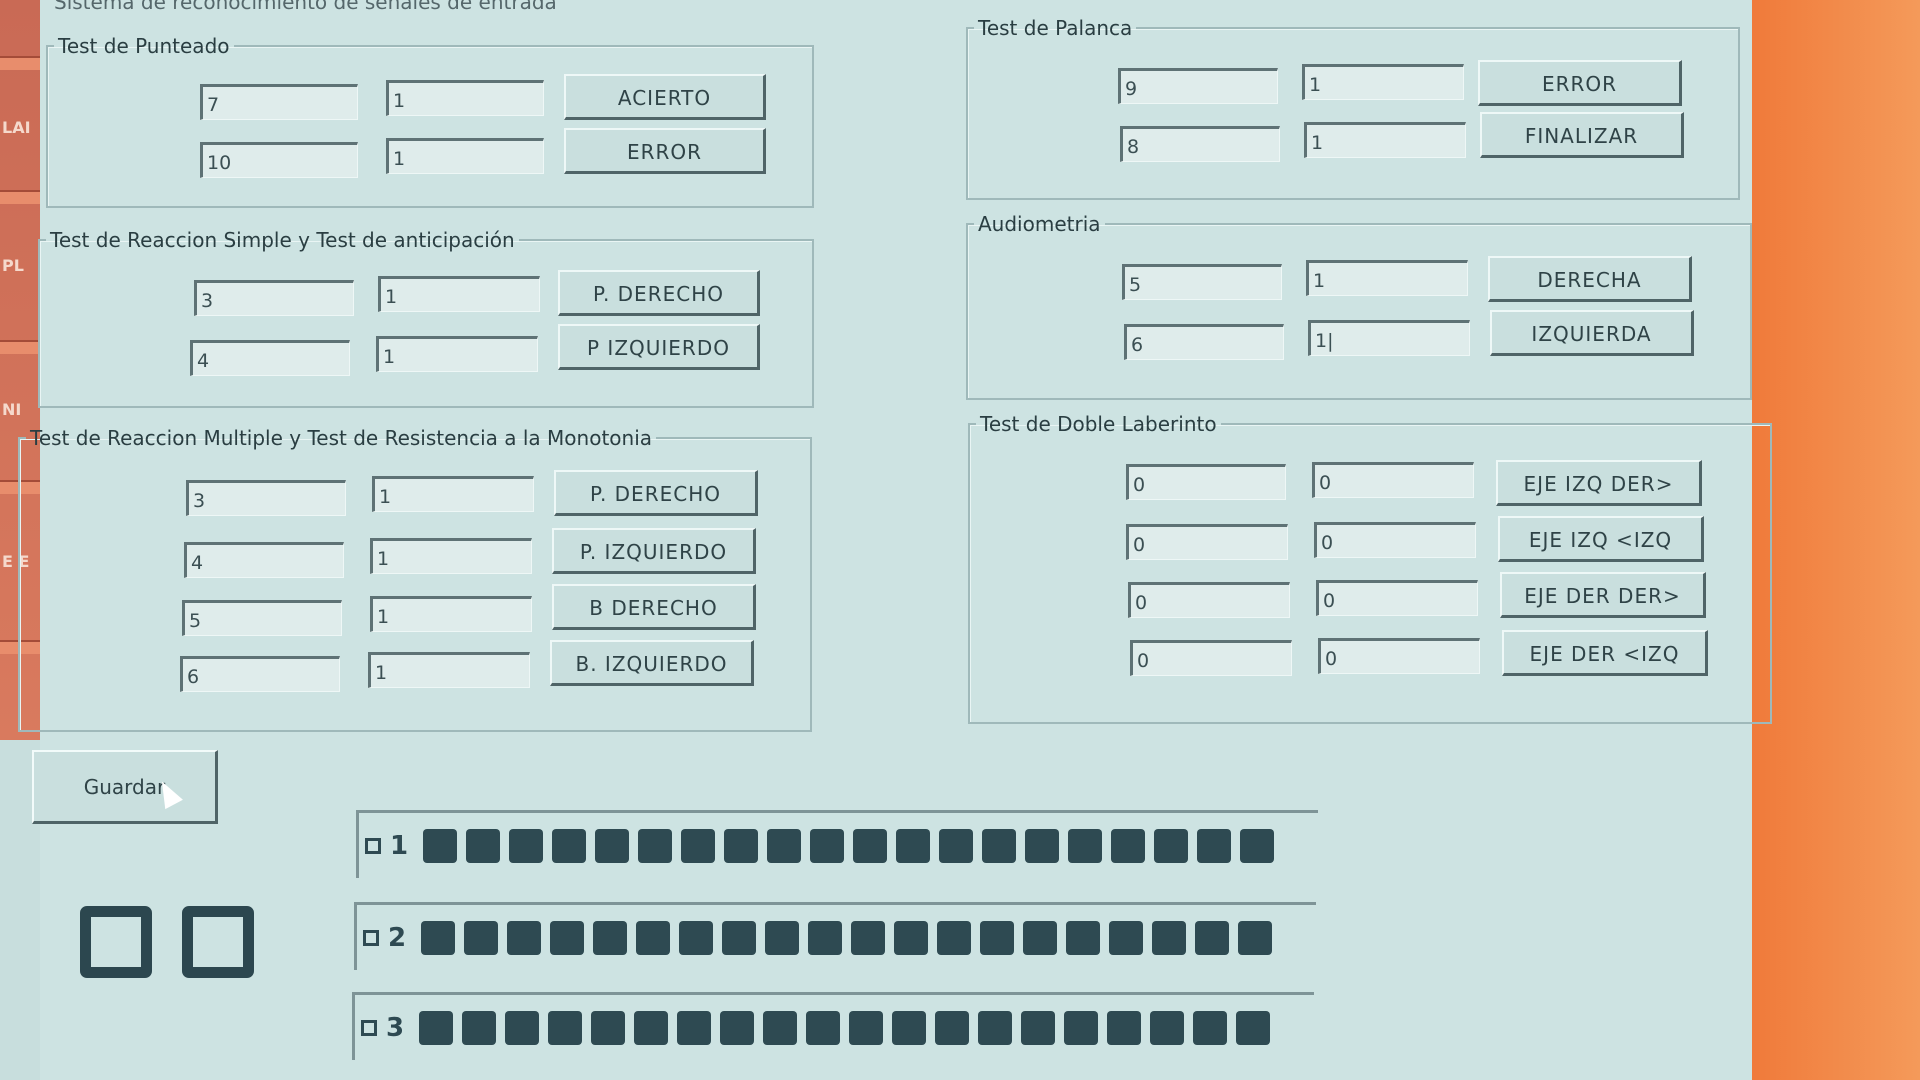 Image resolution: width=1920 pixels, height=1080 pixels. Describe the element at coordinates (1399, 656) in the screenshot. I see `laberinto-field-4-b: 0` at that location.